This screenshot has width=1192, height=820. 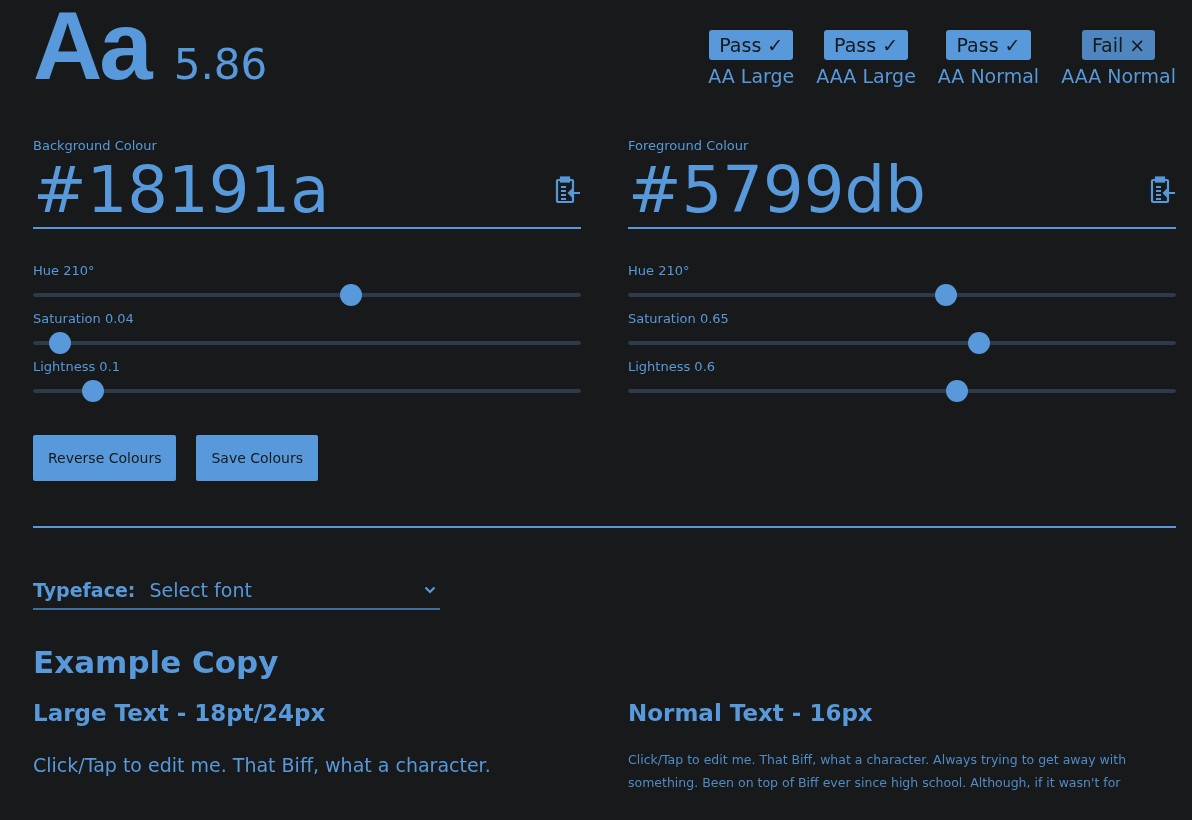 I want to click on example-heading: Large Text - 18pt/24px, so click(x=180, y=713).